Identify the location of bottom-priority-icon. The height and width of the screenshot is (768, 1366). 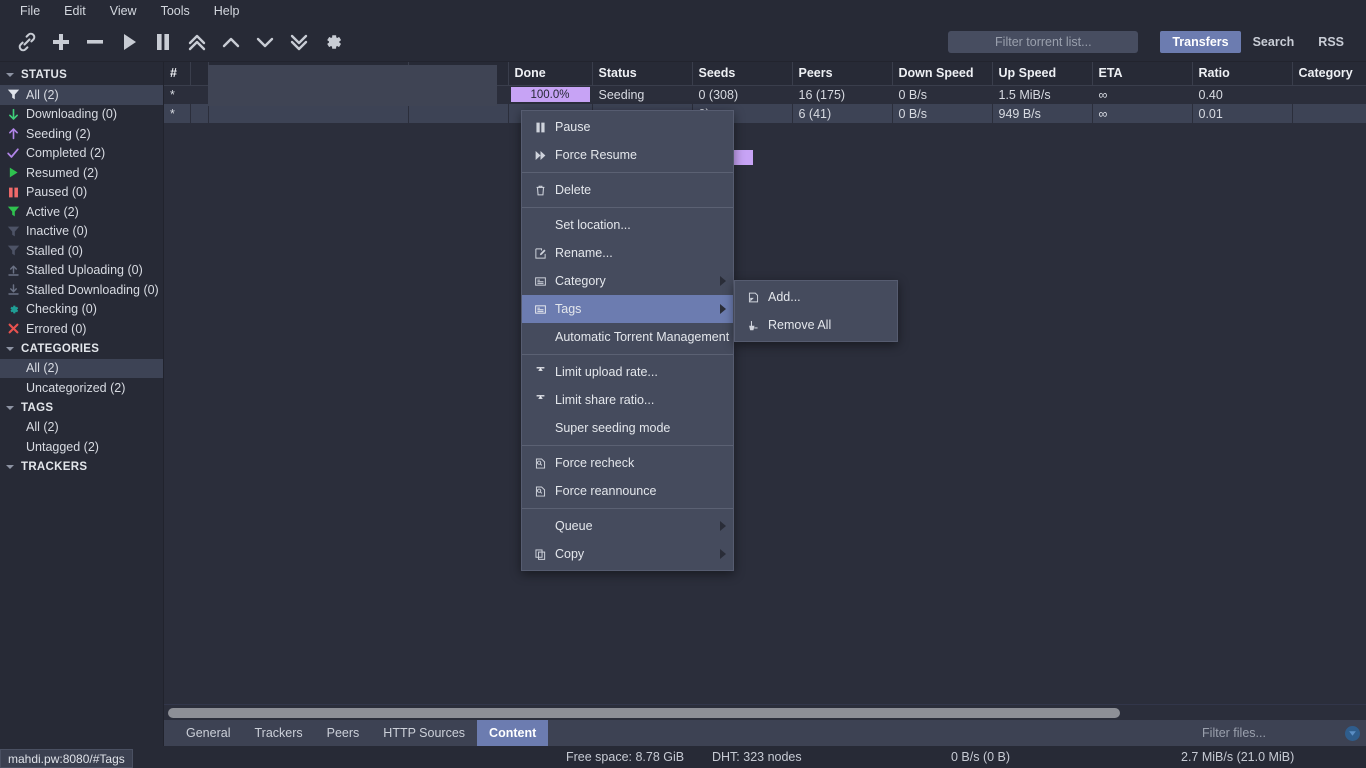
(299, 42).